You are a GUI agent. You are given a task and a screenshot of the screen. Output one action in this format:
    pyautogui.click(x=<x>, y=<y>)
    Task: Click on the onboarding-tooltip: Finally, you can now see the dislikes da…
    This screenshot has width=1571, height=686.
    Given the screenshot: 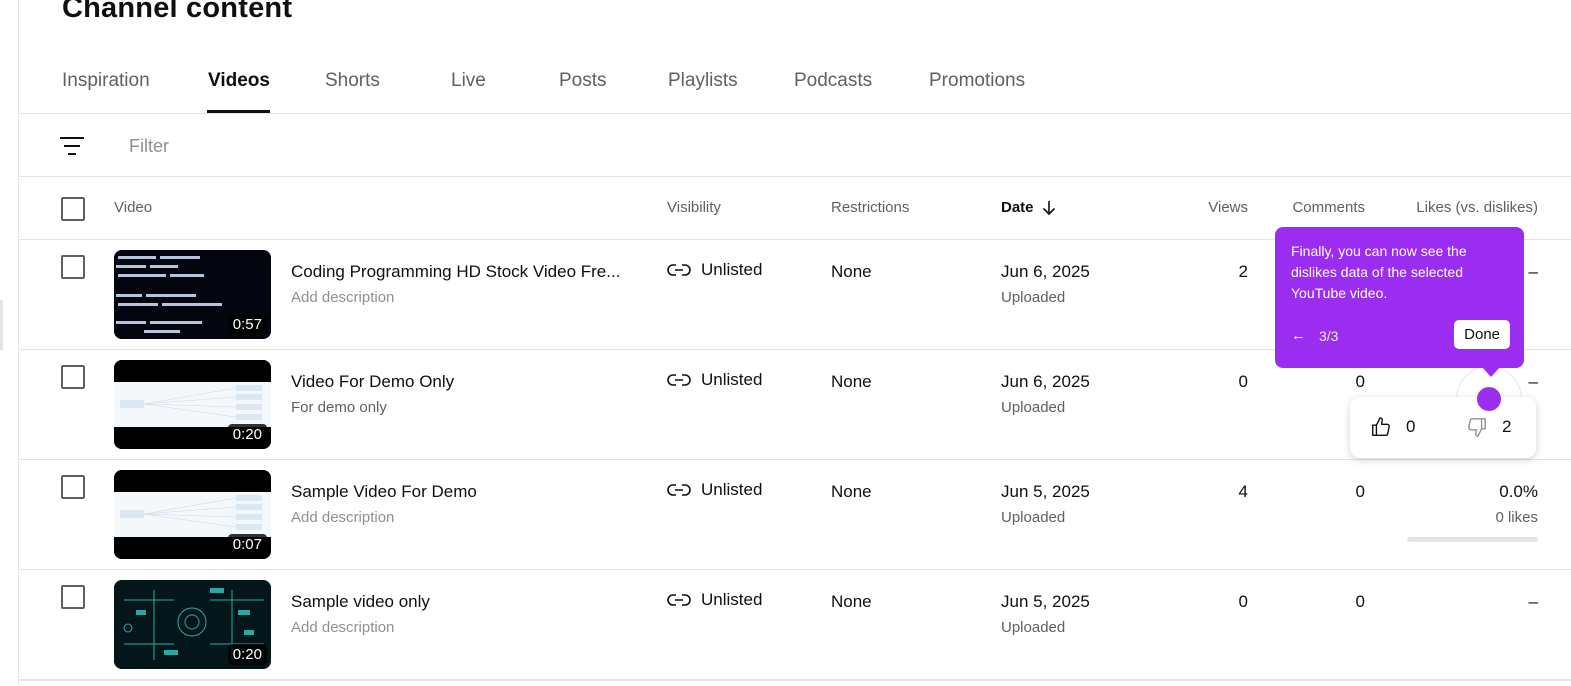 What is the action you would take?
    pyautogui.click(x=1399, y=297)
    